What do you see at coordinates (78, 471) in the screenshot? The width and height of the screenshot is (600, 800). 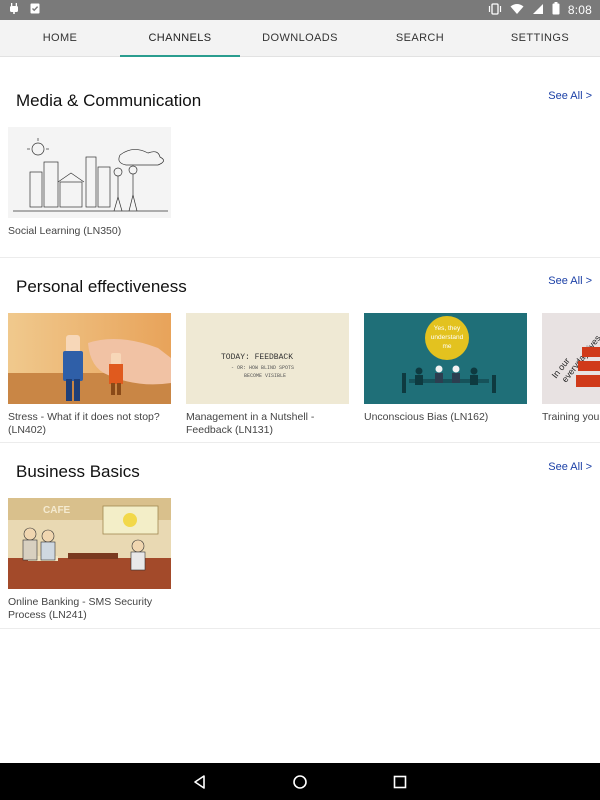 I see `section-title: Business Basics` at bounding box center [78, 471].